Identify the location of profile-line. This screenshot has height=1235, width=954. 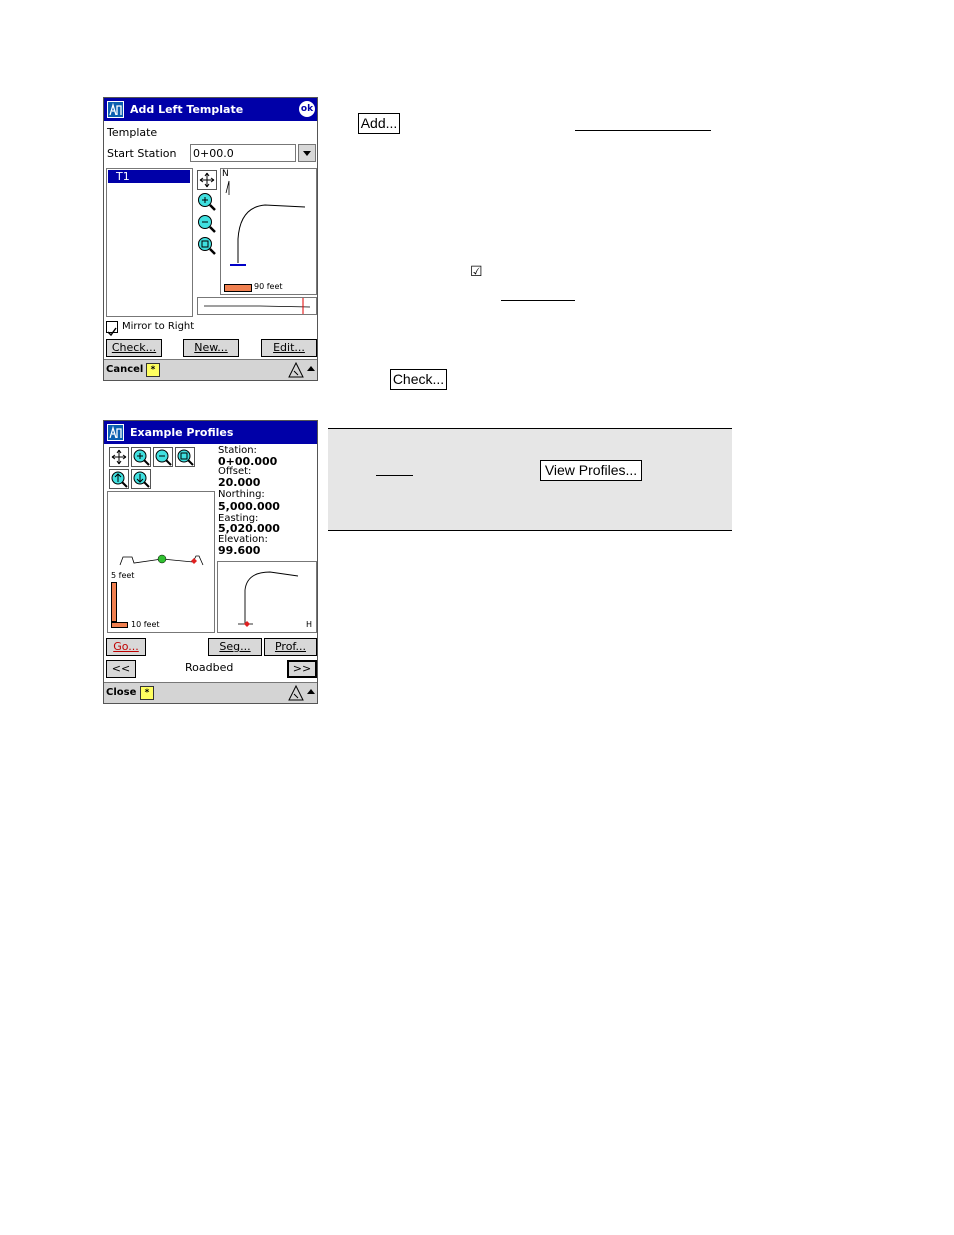
(257, 306).